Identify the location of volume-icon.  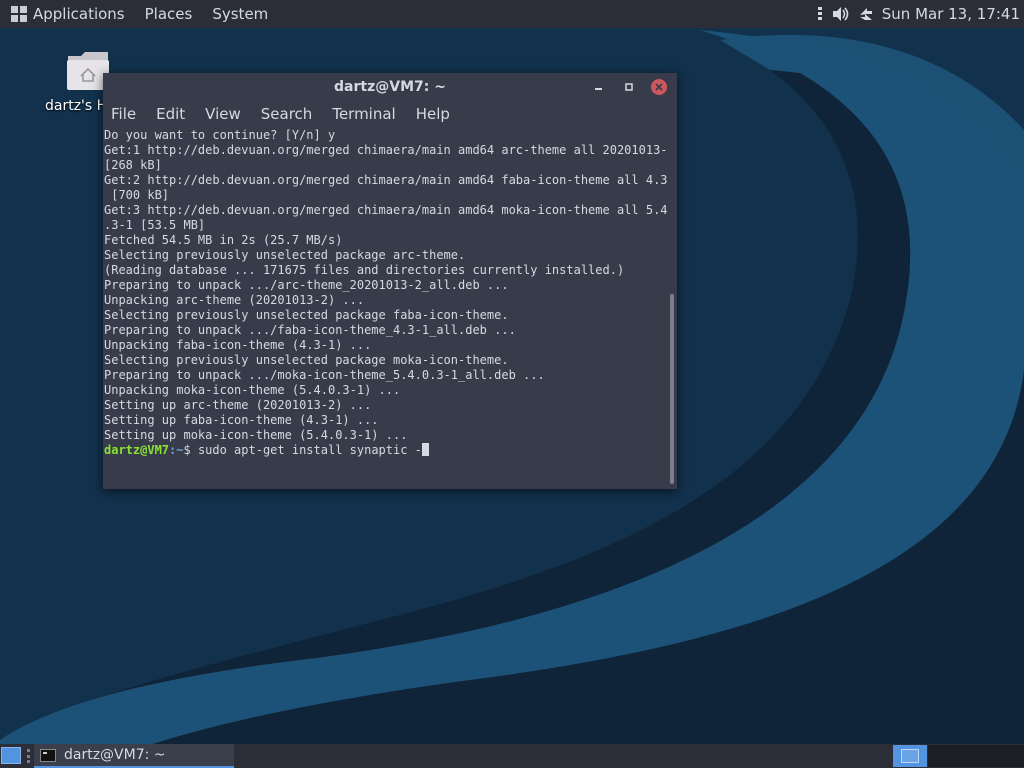
(841, 14).